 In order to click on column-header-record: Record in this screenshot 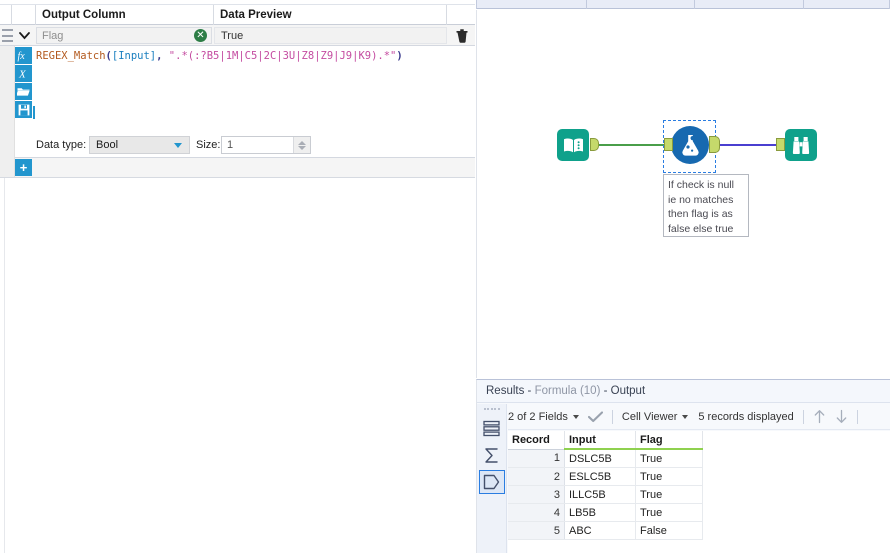, I will do `click(536, 440)`.